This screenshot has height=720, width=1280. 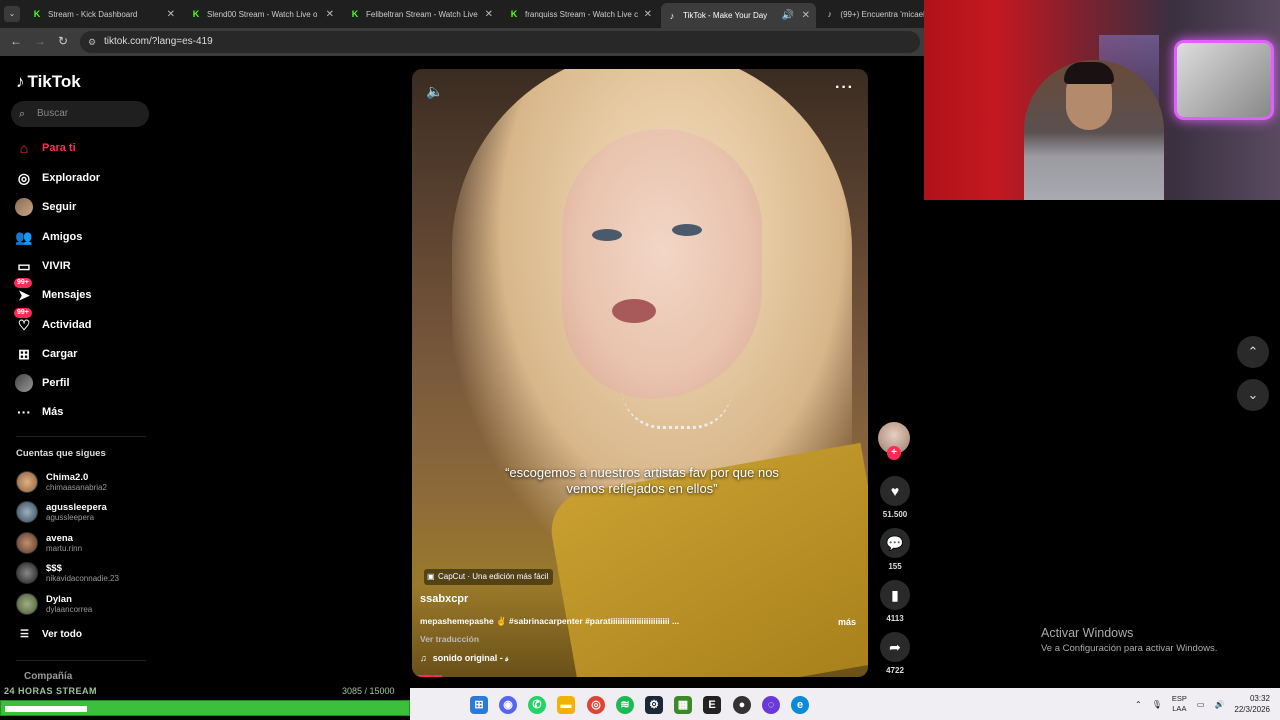 What do you see at coordinates (40, 41) in the screenshot?
I see `forward-arrow-icon: →` at bounding box center [40, 41].